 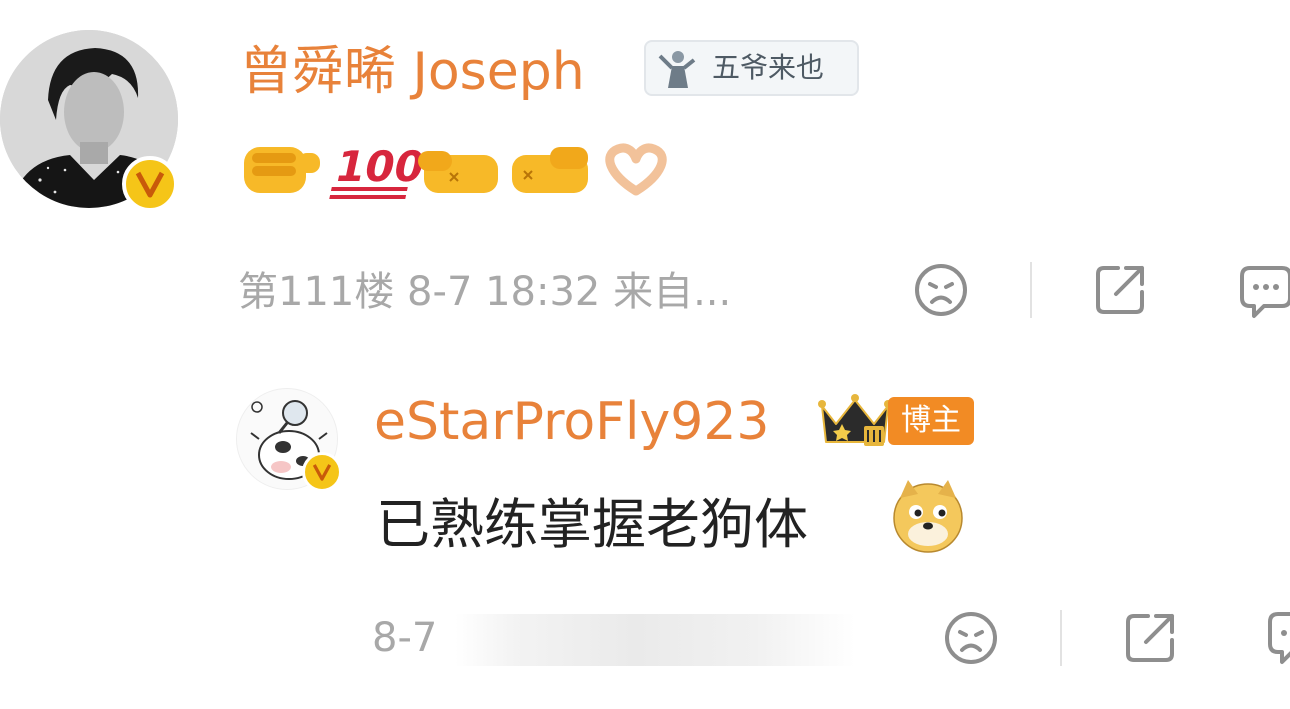 What do you see at coordinates (412, 72) in the screenshot?
I see `commenter-username: 曾舜晞 Joseph` at bounding box center [412, 72].